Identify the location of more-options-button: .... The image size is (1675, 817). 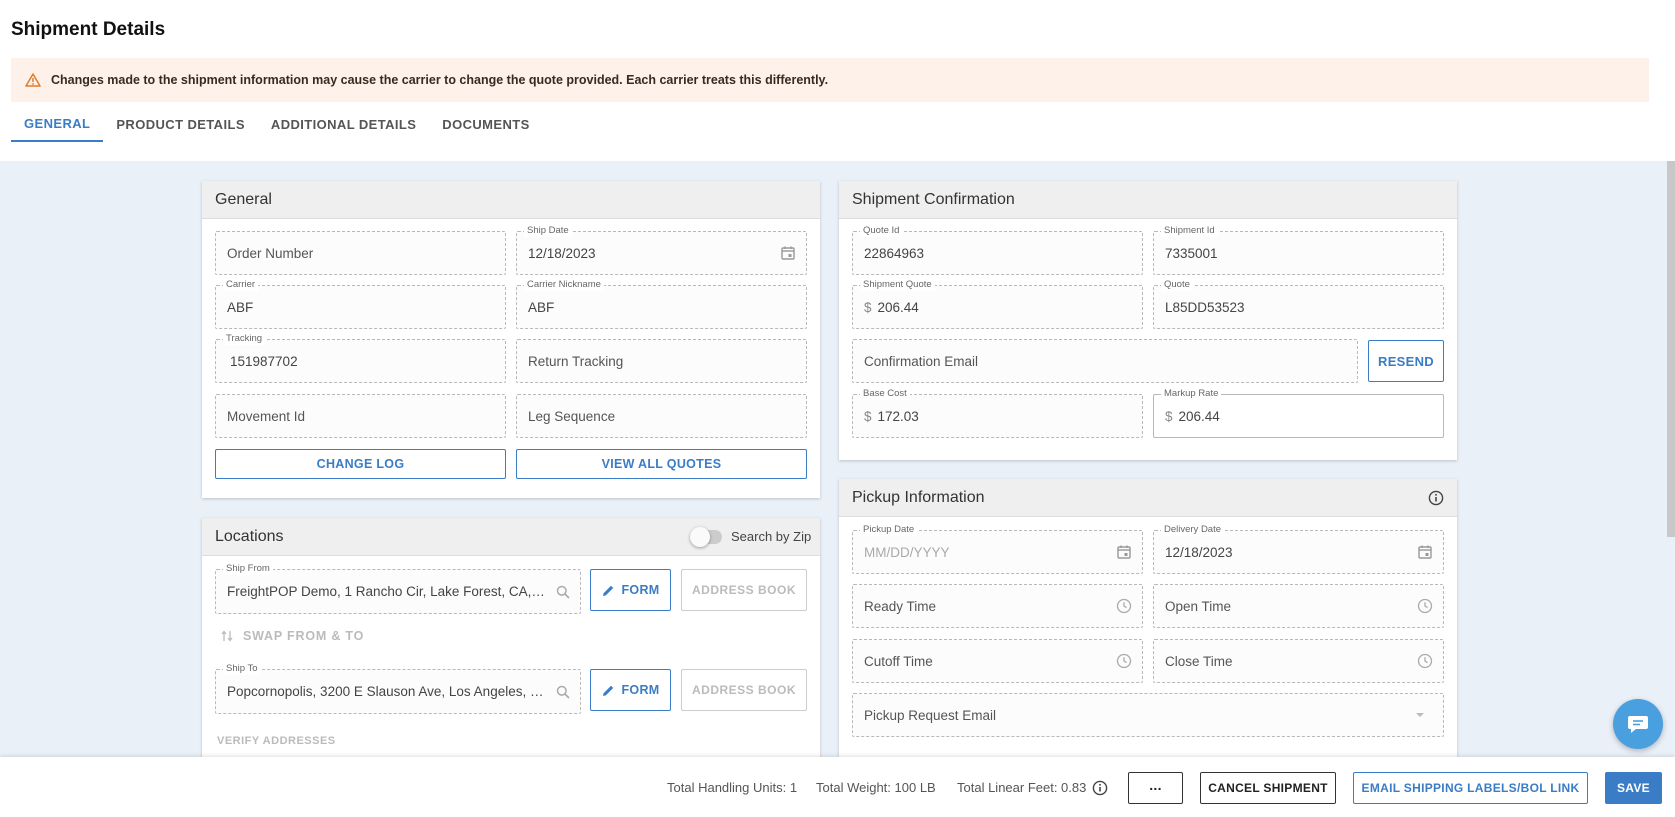
(1155, 788).